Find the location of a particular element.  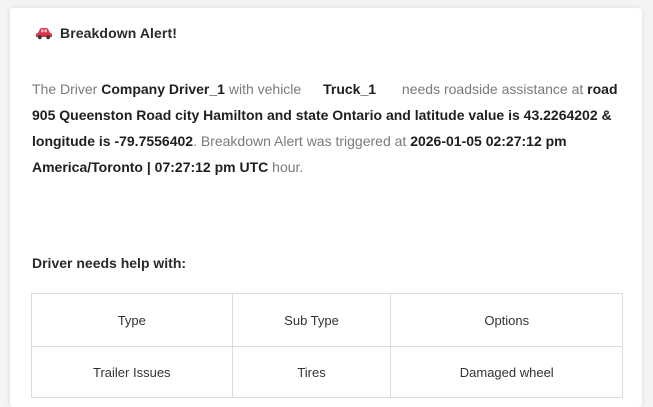

vehicle-name: Truck_1 is located at coordinates (350, 89).